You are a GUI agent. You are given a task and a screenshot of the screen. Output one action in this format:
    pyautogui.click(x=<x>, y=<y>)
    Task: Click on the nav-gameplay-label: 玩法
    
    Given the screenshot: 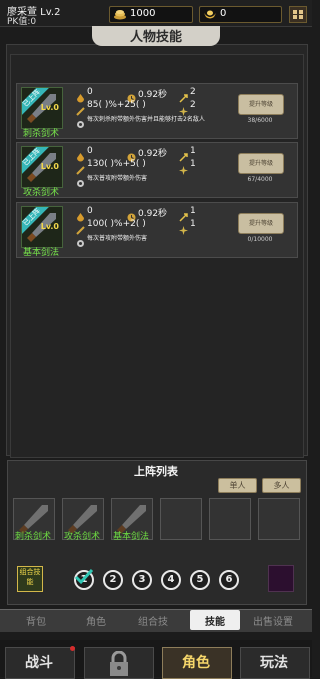 What is the action you would take?
    pyautogui.click(x=274, y=663)
    